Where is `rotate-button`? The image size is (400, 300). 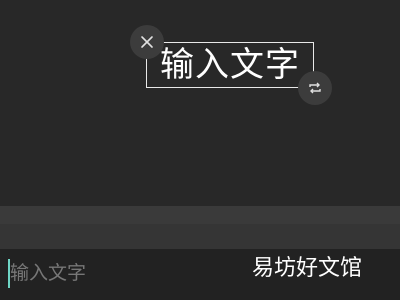 rotate-button is located at coordinates (315, 88).